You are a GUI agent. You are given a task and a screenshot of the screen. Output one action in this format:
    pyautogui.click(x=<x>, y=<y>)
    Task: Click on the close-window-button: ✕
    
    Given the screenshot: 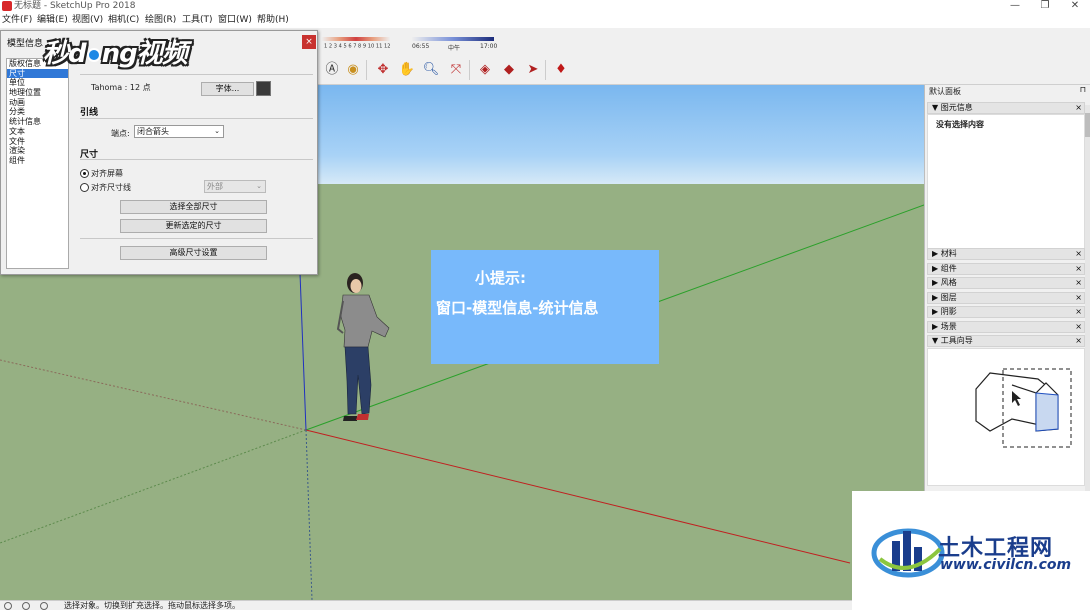 What is the action you would take?
    pyautogui.click(x=1075, y=6)
    